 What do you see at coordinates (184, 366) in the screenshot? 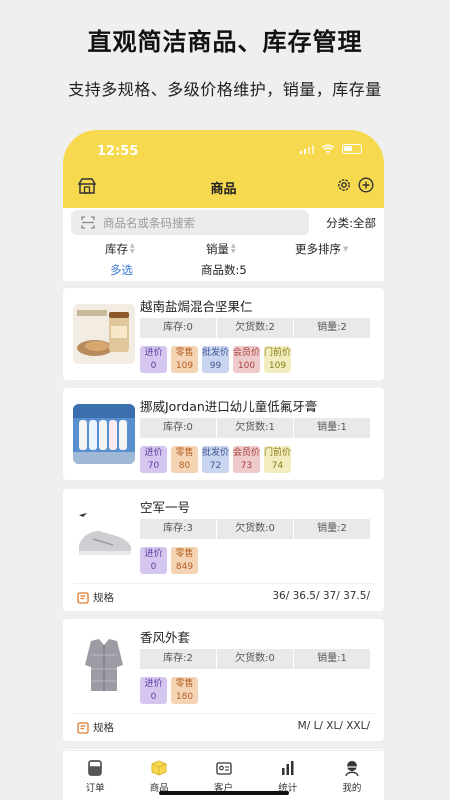
I see `price-value: 109` at bounding box center [184, 366].